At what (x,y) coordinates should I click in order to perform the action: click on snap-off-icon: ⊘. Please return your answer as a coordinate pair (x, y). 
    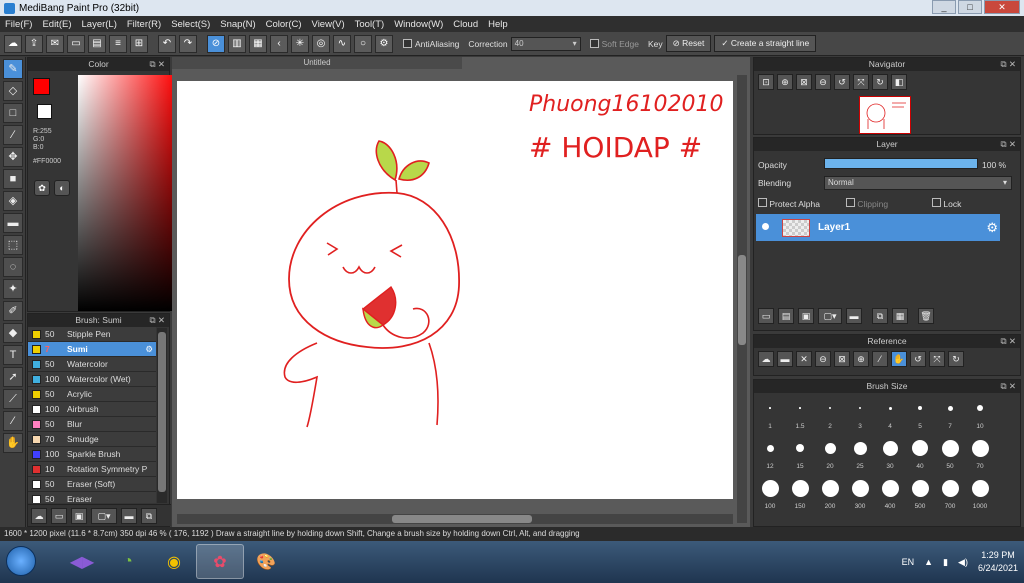
    Looking at the image, I should click on (216, 43).